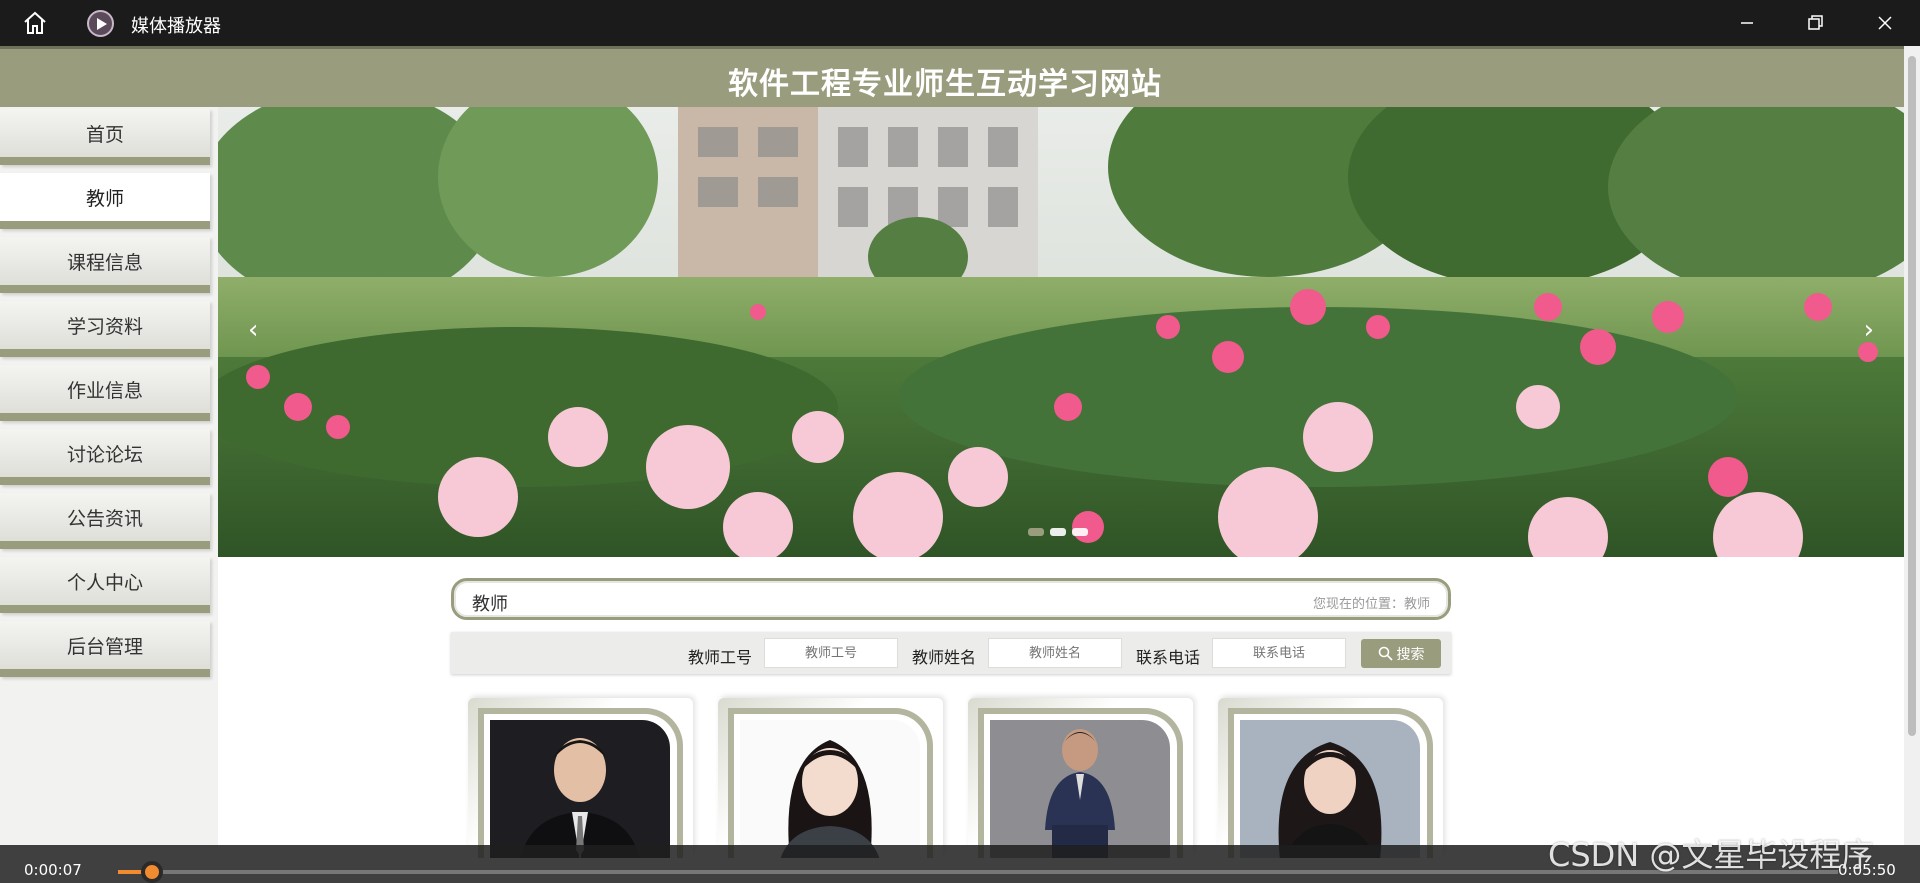 The image size is (1920, 883). Describe the element at coordinates (1279, 653) in the screenshot. I see `phone-input` at that location.